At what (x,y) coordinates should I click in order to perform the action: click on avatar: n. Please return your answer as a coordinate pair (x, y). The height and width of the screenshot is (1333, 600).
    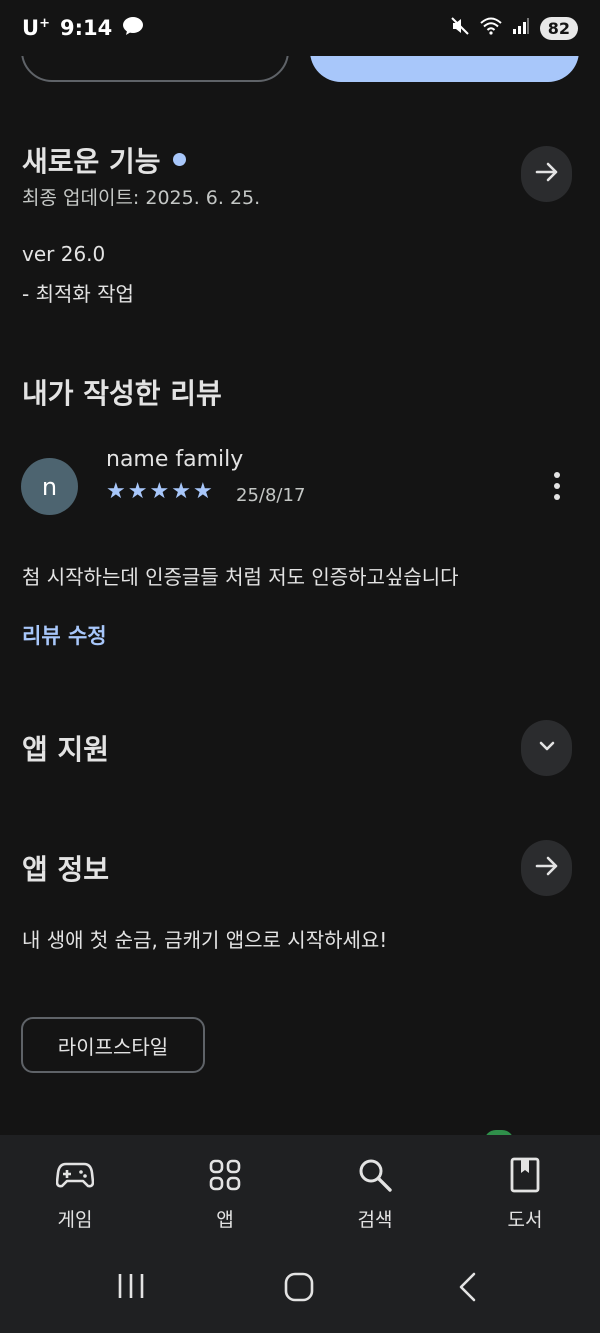
    Looking at the image, I should click on (49, 486).